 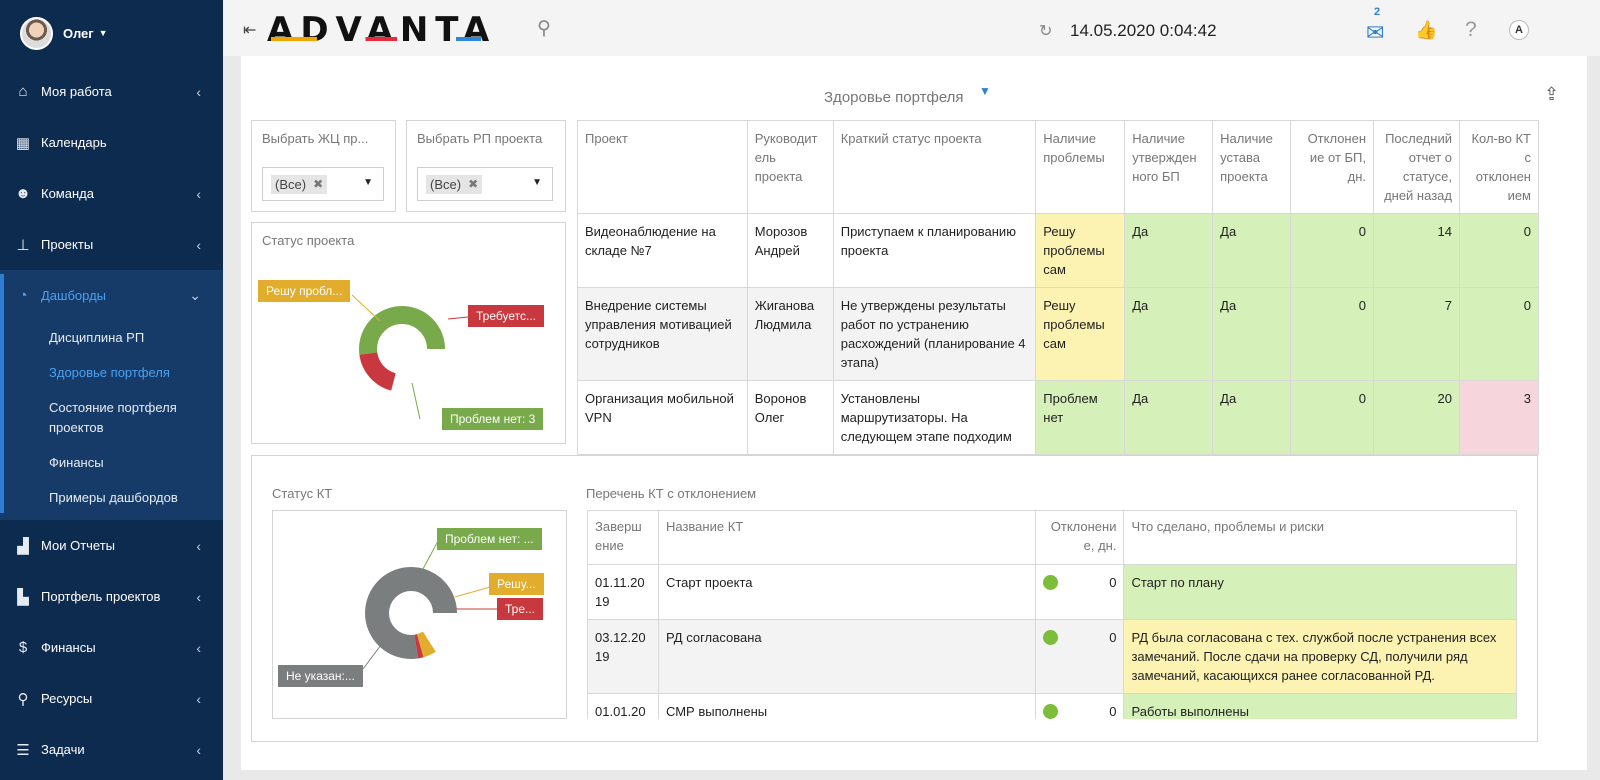 What do you see at coordinates (67, 193) in the screenshot?
I see `sidebar-item-label: Команда` at bounding box center [67, 193].